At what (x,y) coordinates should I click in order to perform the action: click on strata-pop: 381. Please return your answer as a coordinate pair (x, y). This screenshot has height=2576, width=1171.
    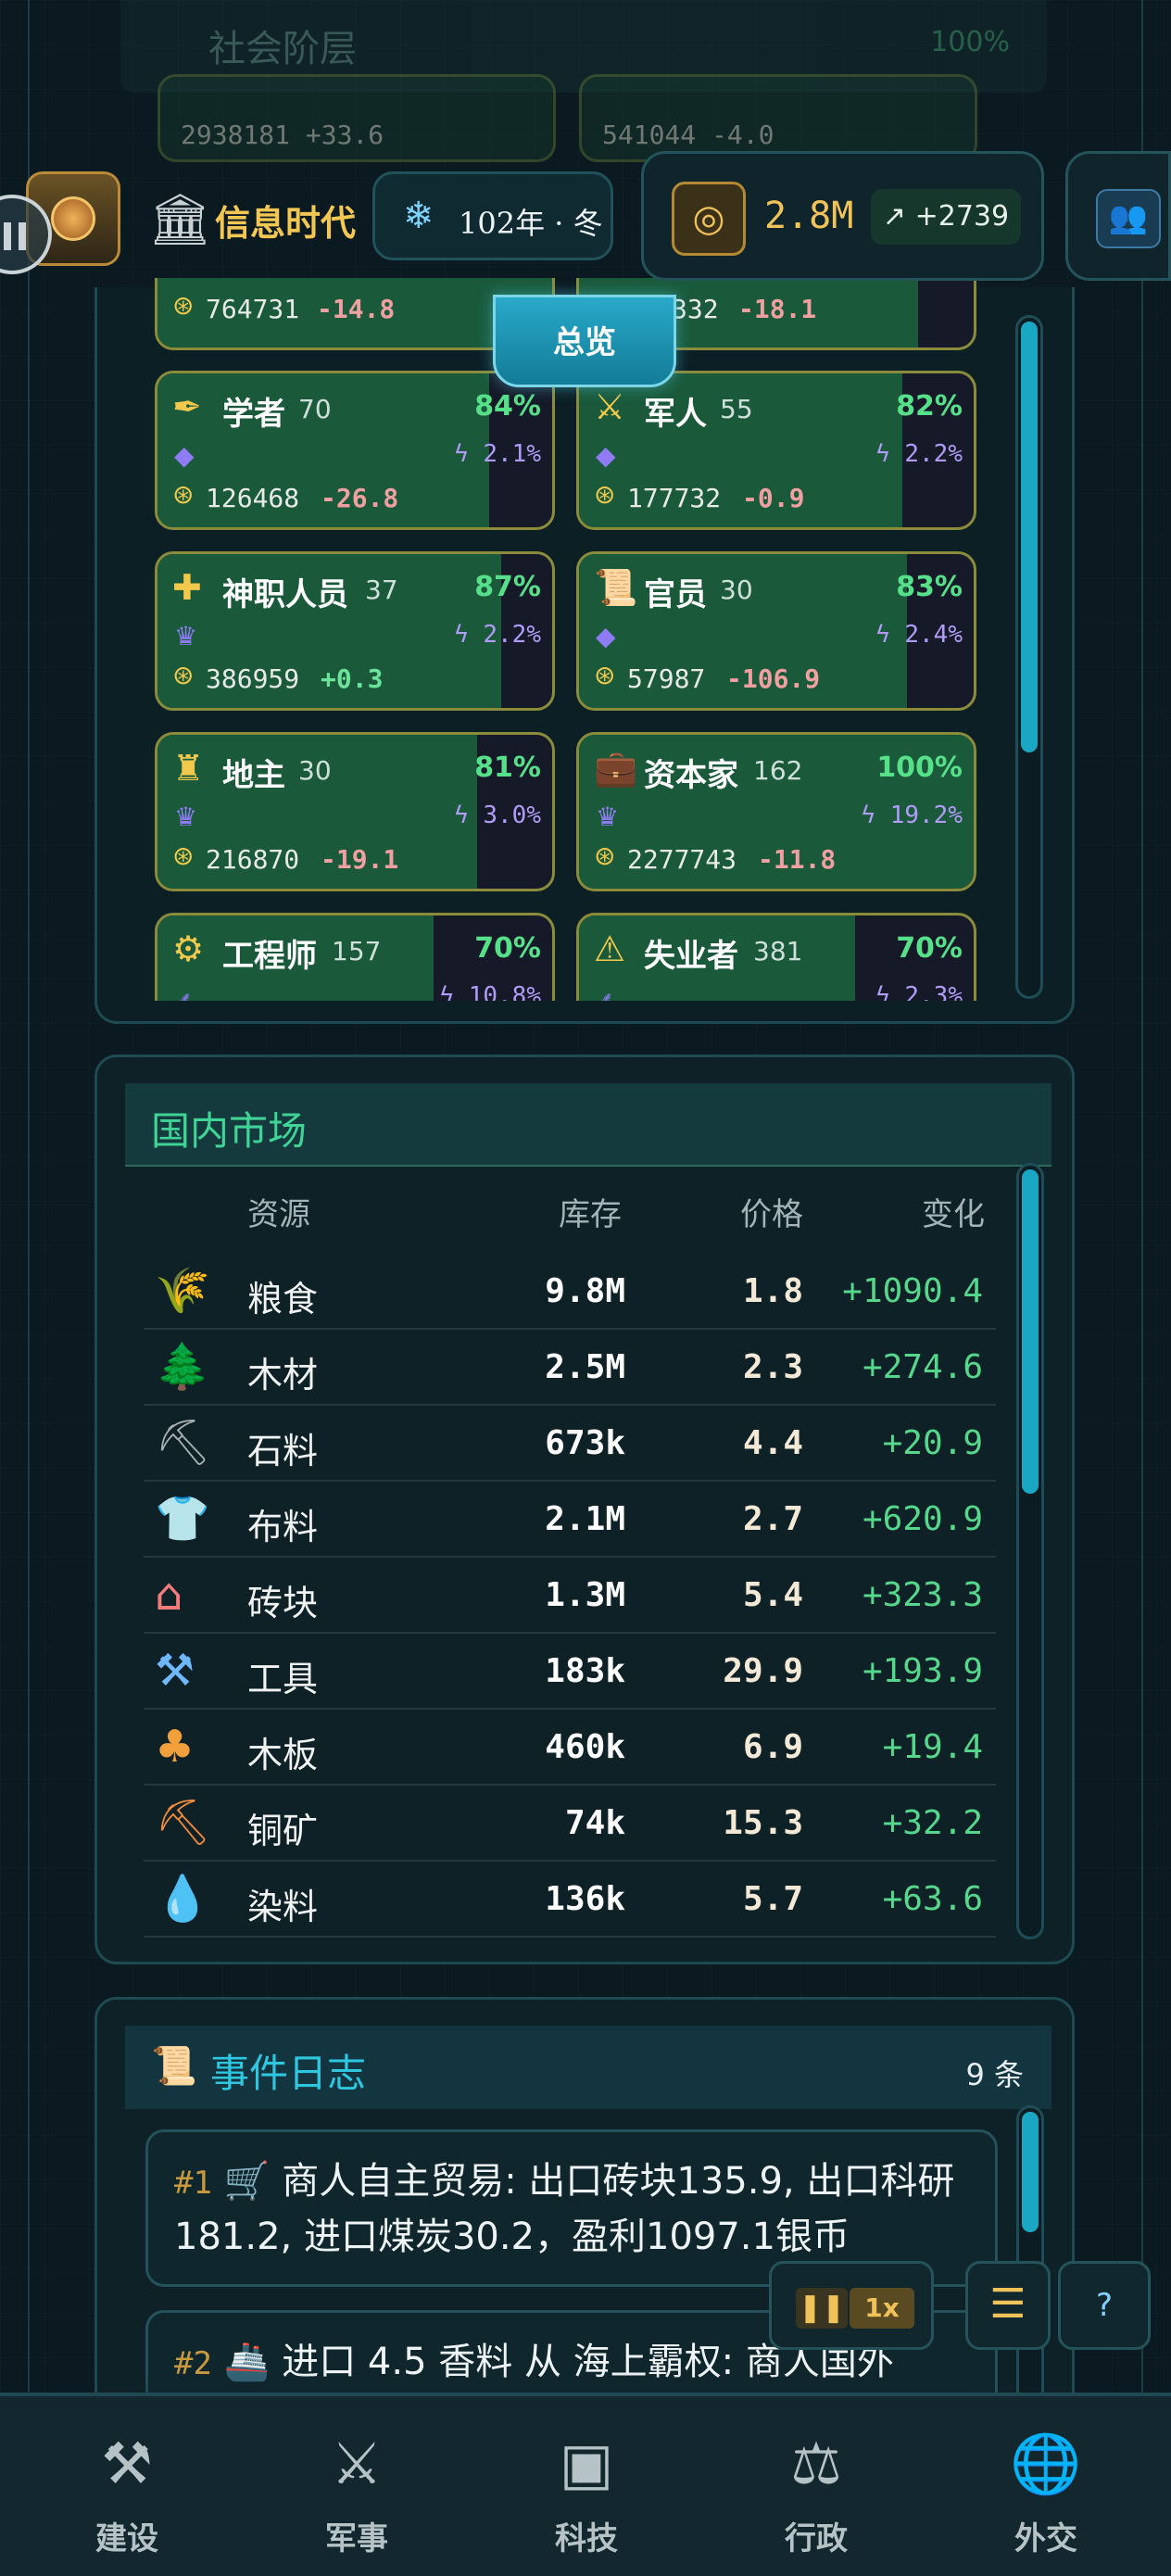
    Looking at the image, I should click on (778, 951).